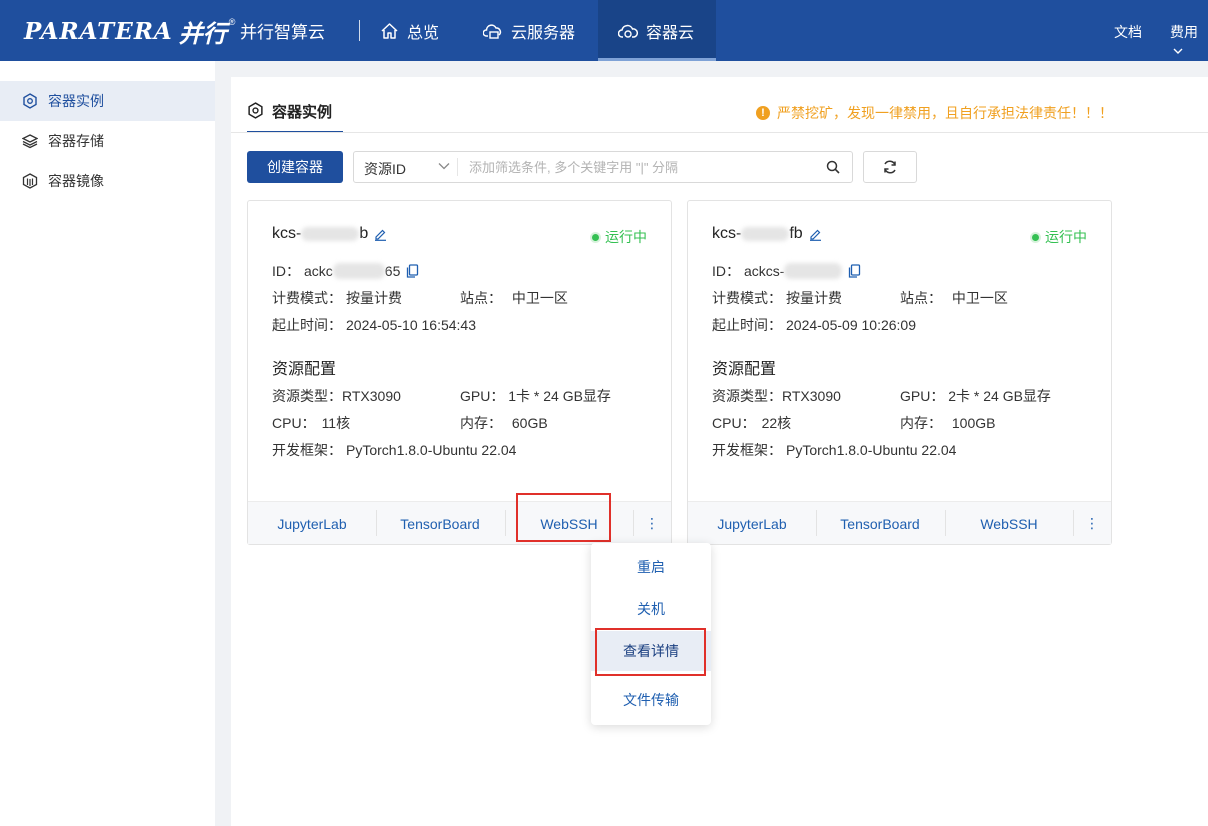  What do you see at coordinates (107, 181) in the screenshot?
I see `sidebar-item-container-image: 容器镜像` at bounding box center [107, 181].